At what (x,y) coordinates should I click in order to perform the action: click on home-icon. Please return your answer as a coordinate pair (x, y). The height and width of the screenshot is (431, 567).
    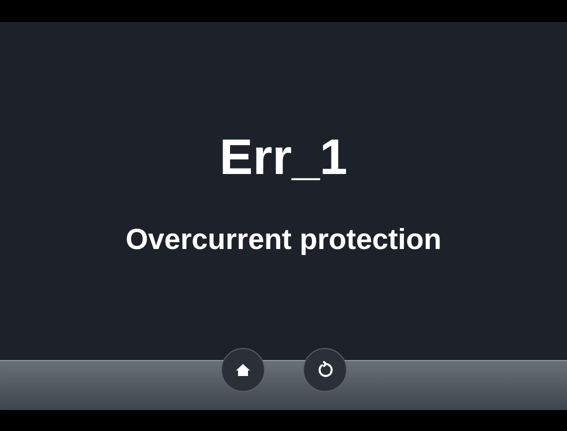
    Looking at the image, I should click on (242, 370).